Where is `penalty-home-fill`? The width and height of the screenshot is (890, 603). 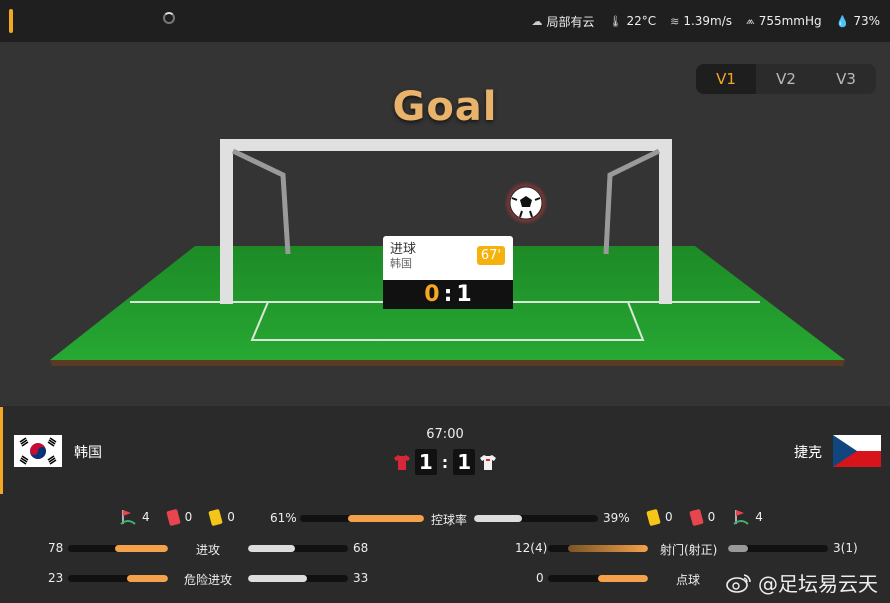 penalty-home-fill is located at coordinates (623, 578).